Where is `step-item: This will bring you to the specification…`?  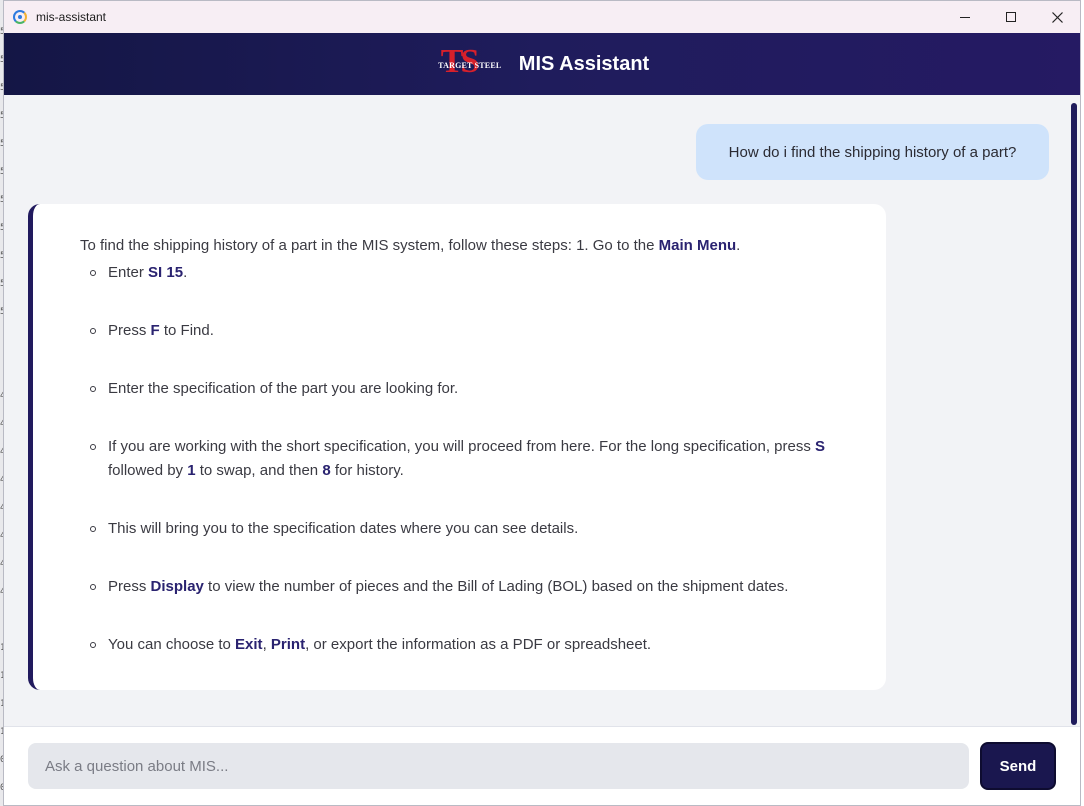
step-item: This will bring you to the specification… is located at coordinates (474, 529).